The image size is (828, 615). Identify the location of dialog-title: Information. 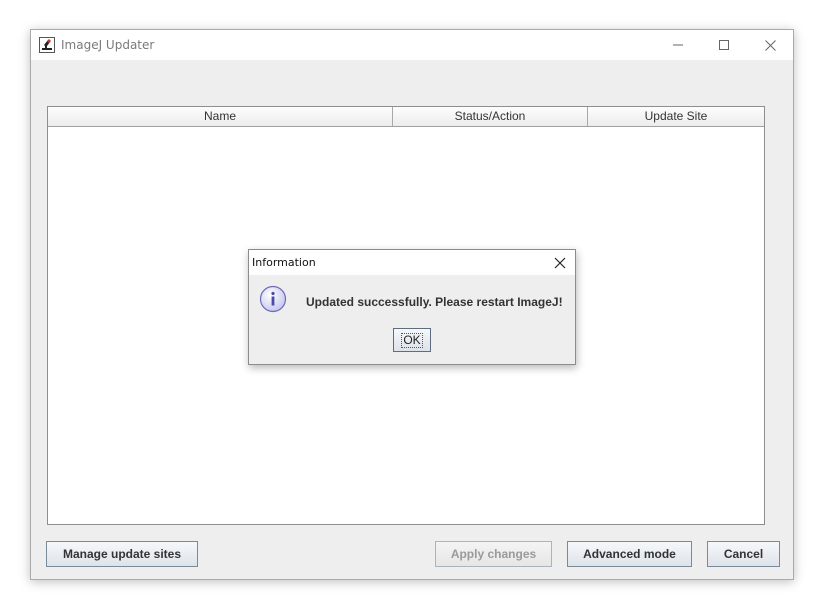
(284, 262).